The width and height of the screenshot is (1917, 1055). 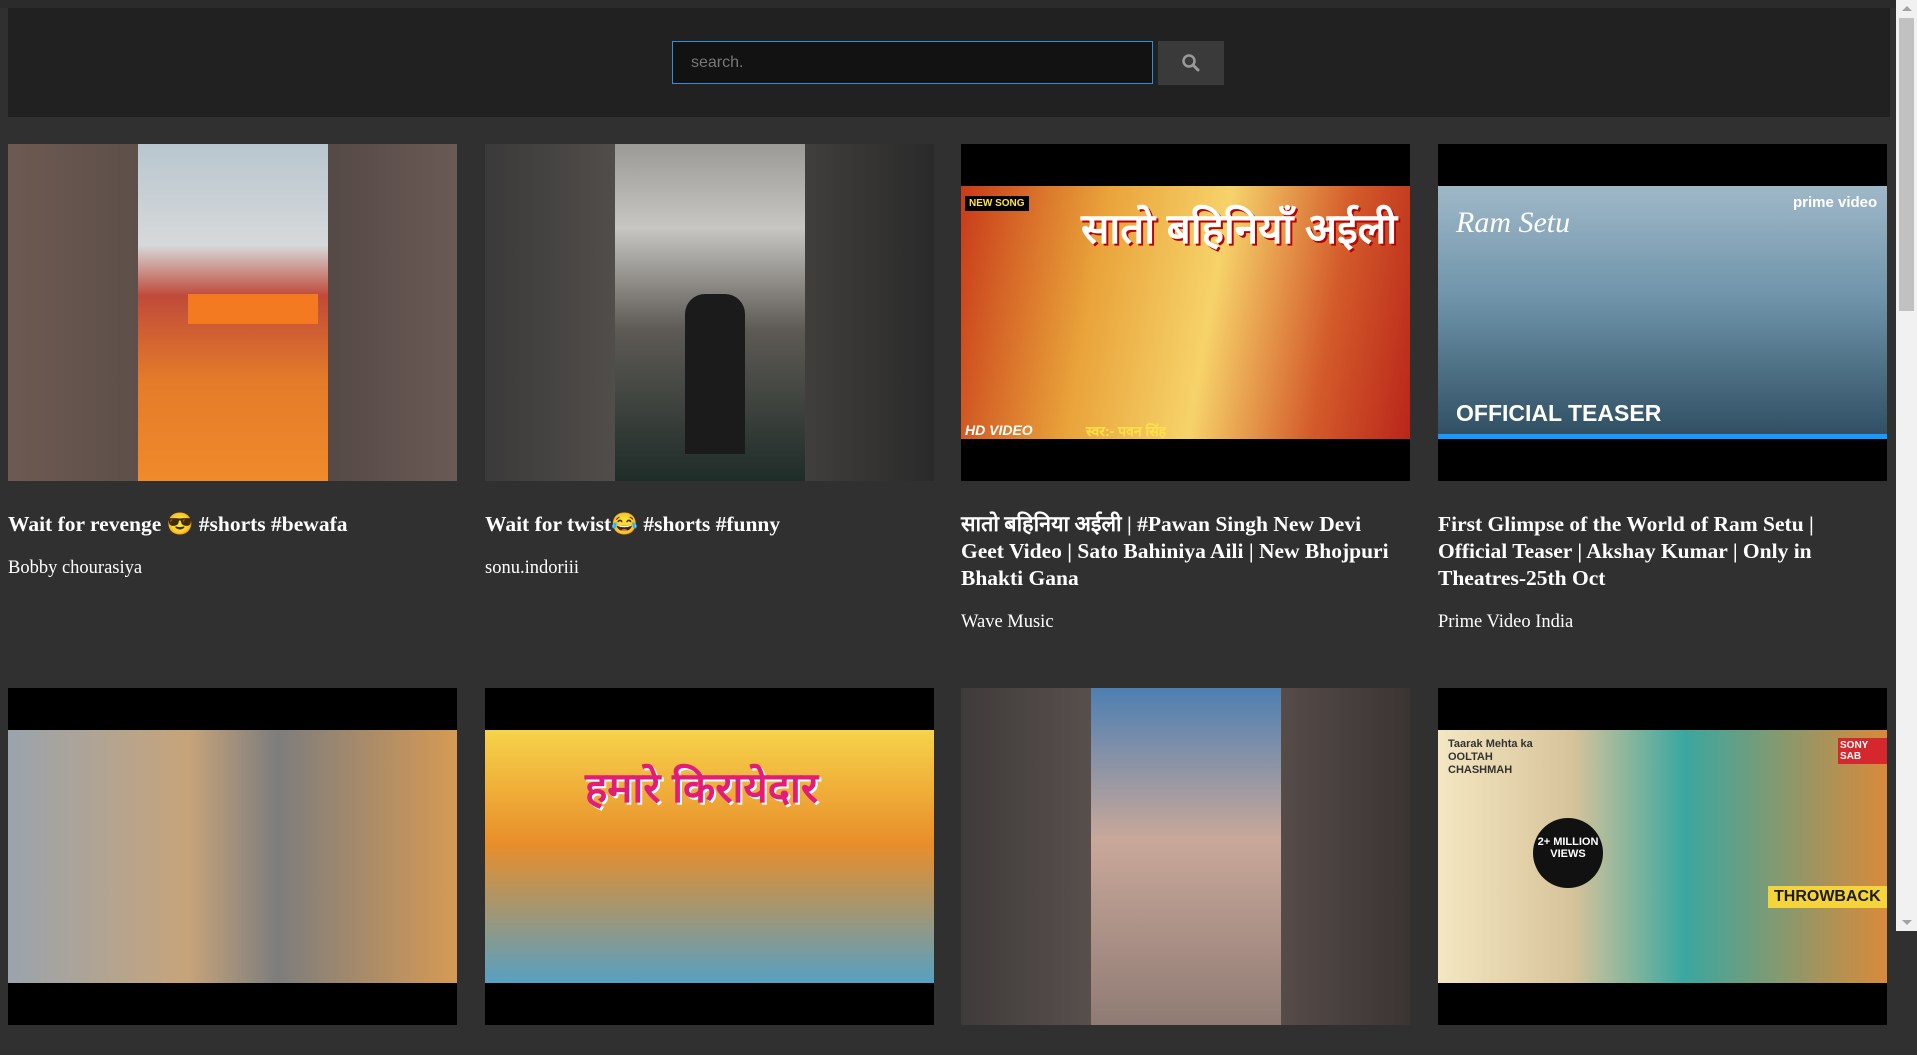 What do you see at coordinates (1835, 202) in the screenshot?
I see `thumb-brand: prime video` at bounding box center [1835, 202].